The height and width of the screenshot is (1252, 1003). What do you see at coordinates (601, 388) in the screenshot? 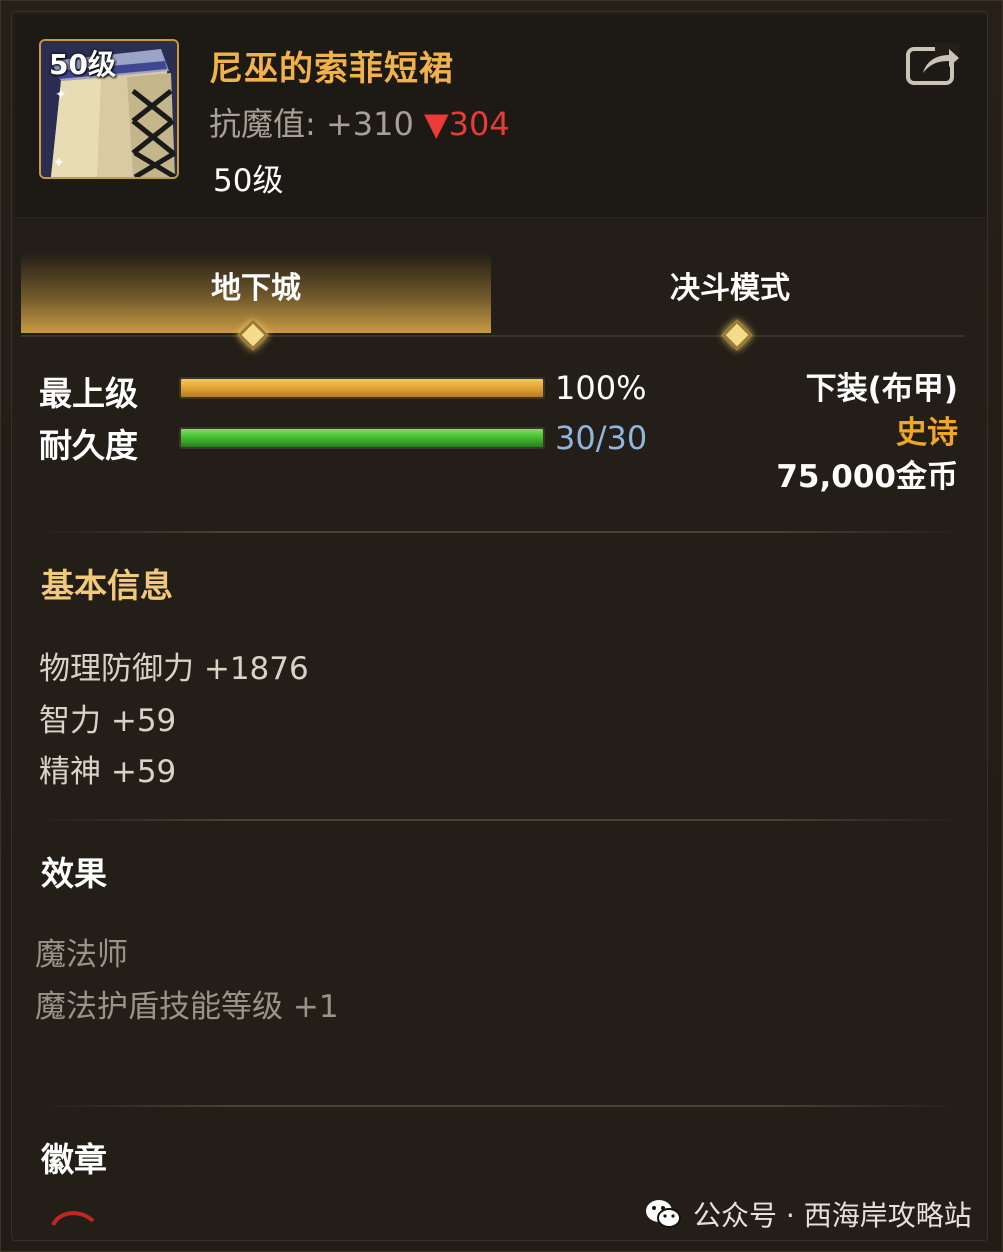
I see `grade-value: 100%` at bounding box center [601, 388].